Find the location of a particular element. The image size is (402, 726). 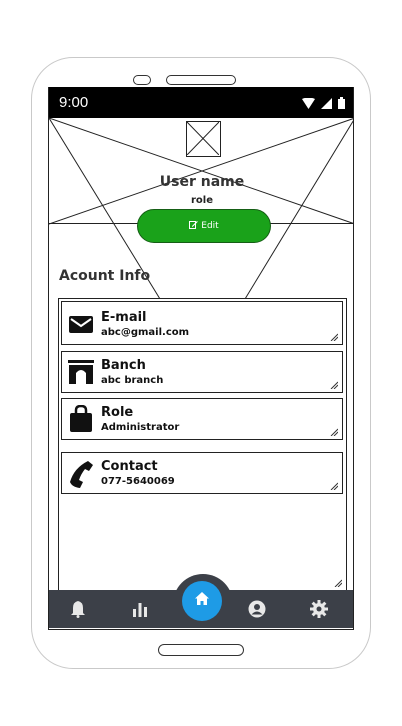

bar-chart-icon is located at coordinates (140, 609).